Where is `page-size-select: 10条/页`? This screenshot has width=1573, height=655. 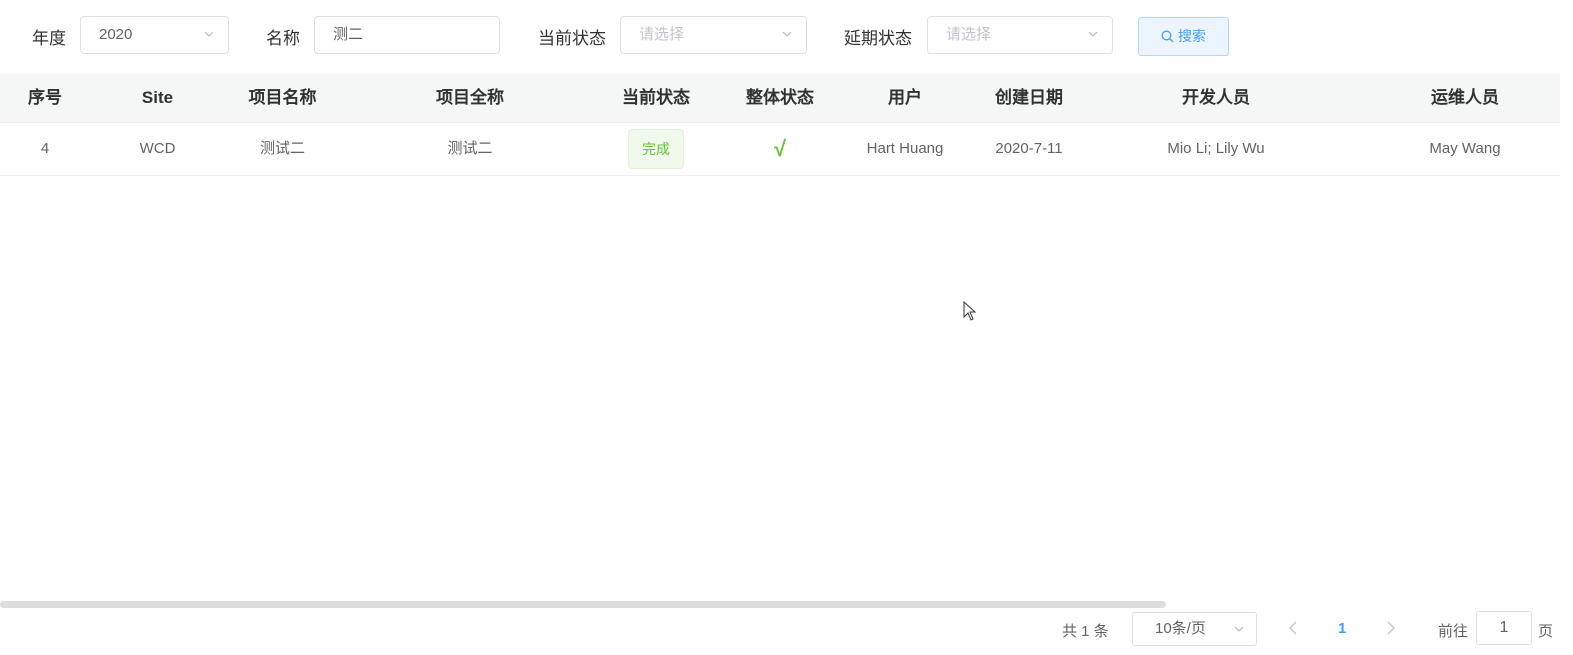
page-size-select: 10条/页 is located at coordinates (1194, 629).